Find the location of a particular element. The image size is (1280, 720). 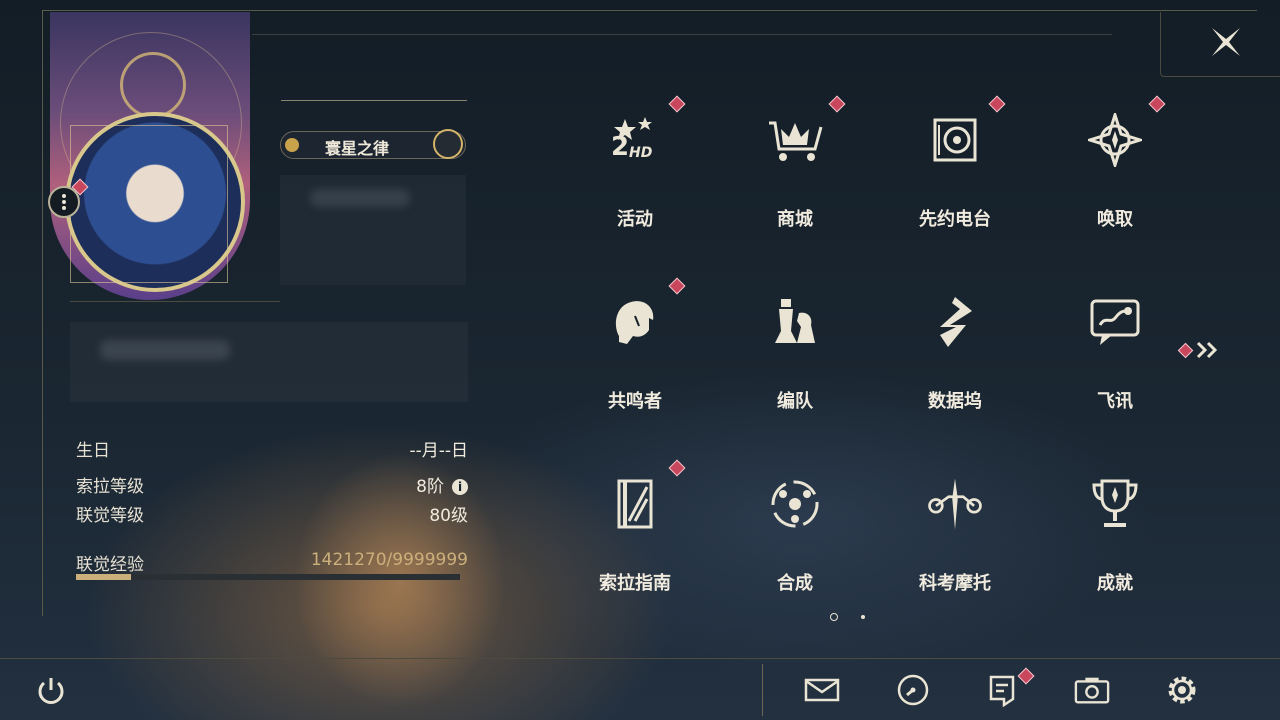

nameplate-emblem-icon is located at coordinates (448, 144).